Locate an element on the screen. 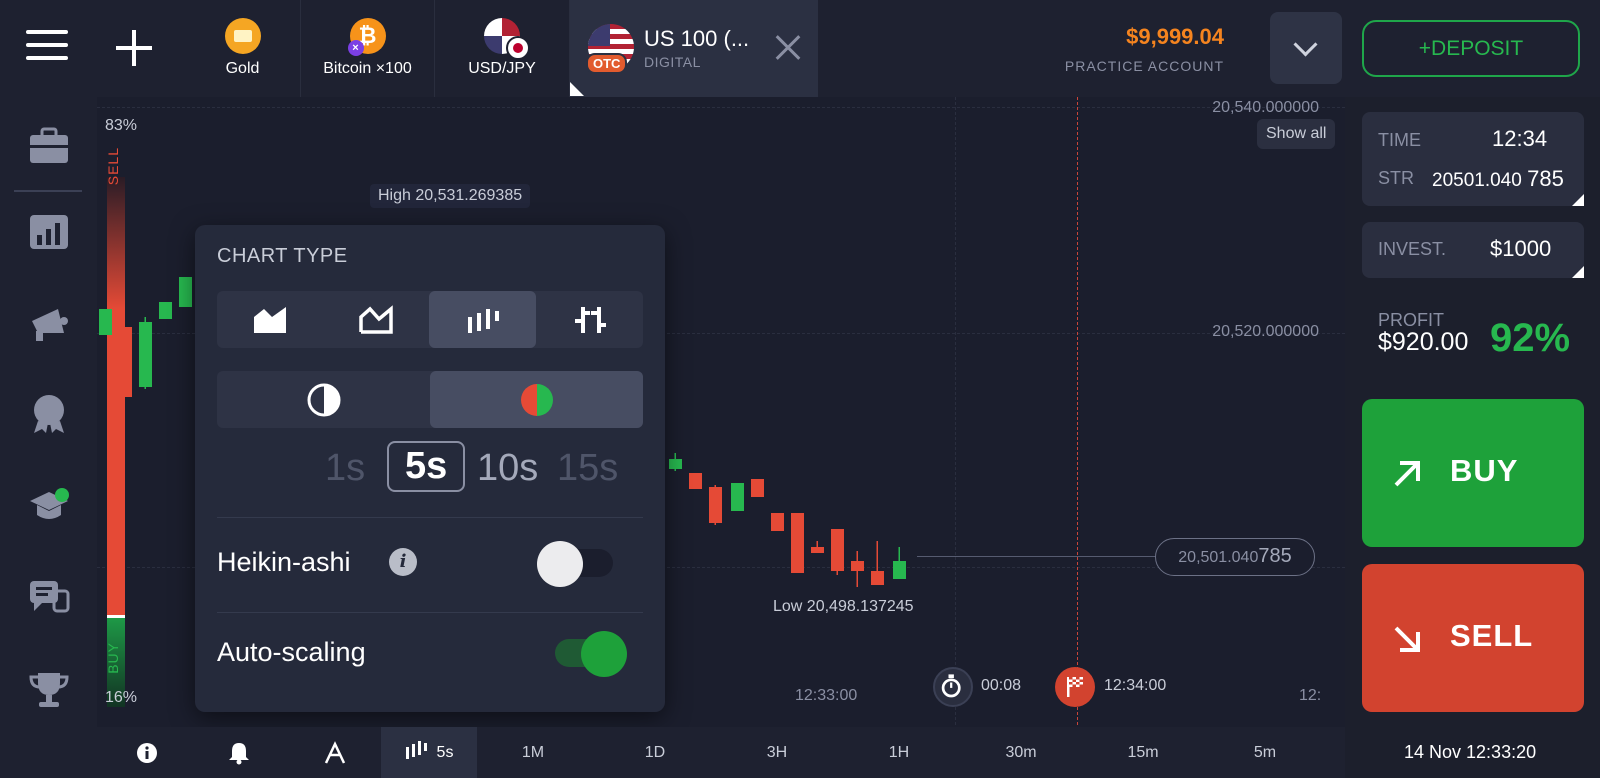 Image resolution: width=1600 pixels, height=778 pixels. toggle-knob is located at coordinates (604, 654).